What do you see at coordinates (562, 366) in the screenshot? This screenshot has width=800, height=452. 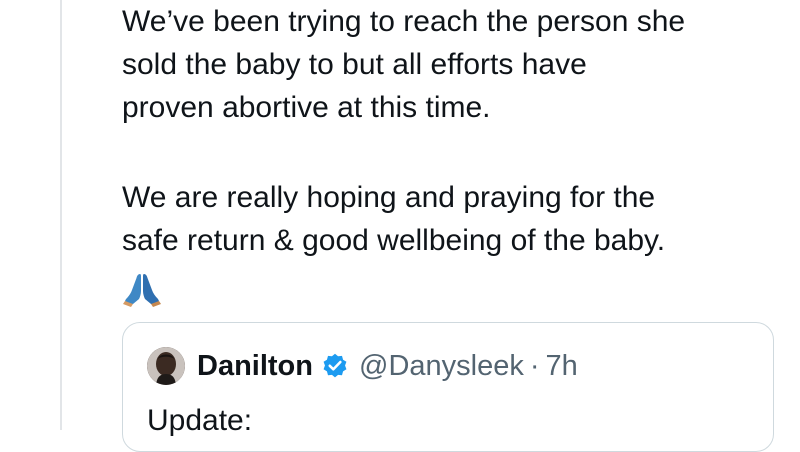 I see `quoted-tweet-timestamp: 7h` at bounding box center [562, 366].